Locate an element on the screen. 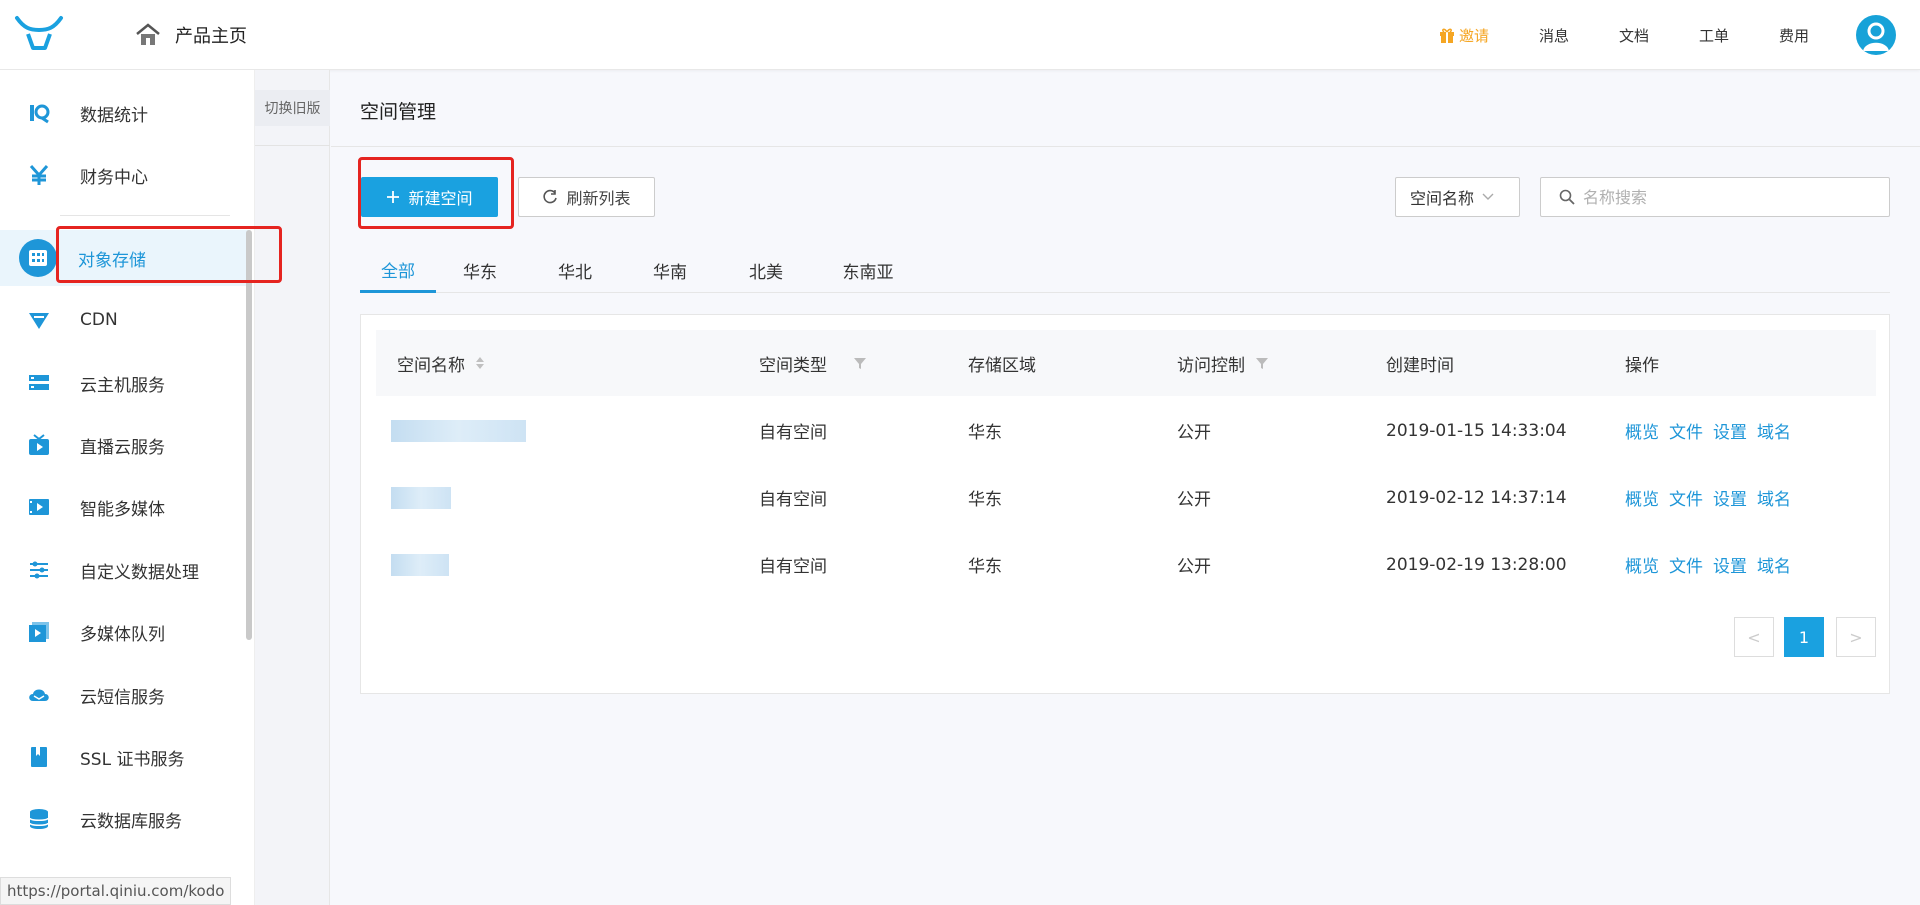  messages-link: 消息 is located at coordinates (1554, 35).